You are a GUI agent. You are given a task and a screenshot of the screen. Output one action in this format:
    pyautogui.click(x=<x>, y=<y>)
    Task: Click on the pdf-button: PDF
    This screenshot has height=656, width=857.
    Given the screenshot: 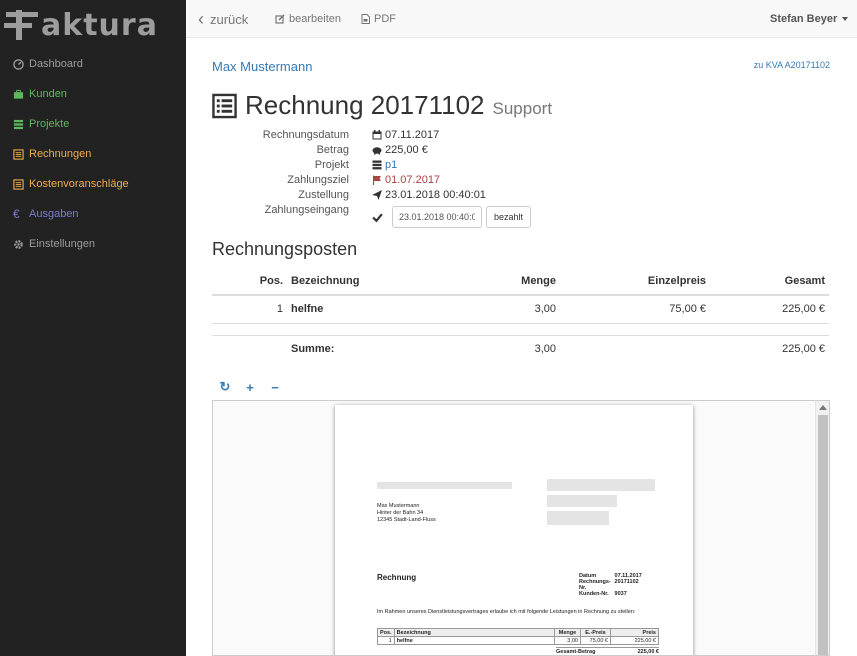 What is the action you would take?
    pyautogui.click(x=378, y=19)
    